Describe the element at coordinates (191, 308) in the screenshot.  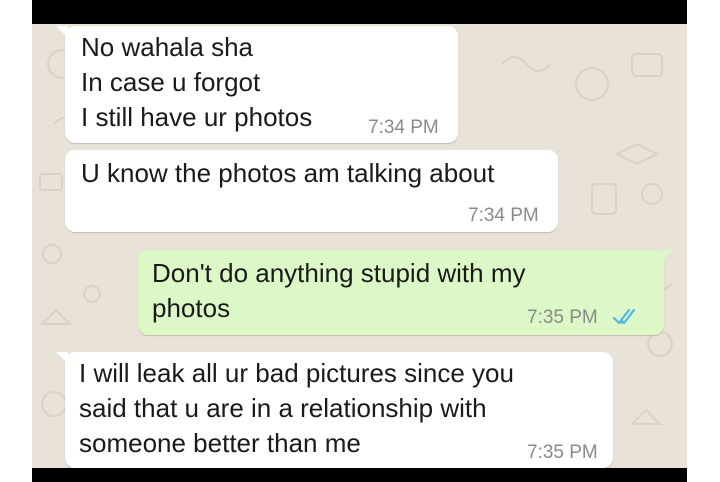
I see `message-text-line: photos` at that location.